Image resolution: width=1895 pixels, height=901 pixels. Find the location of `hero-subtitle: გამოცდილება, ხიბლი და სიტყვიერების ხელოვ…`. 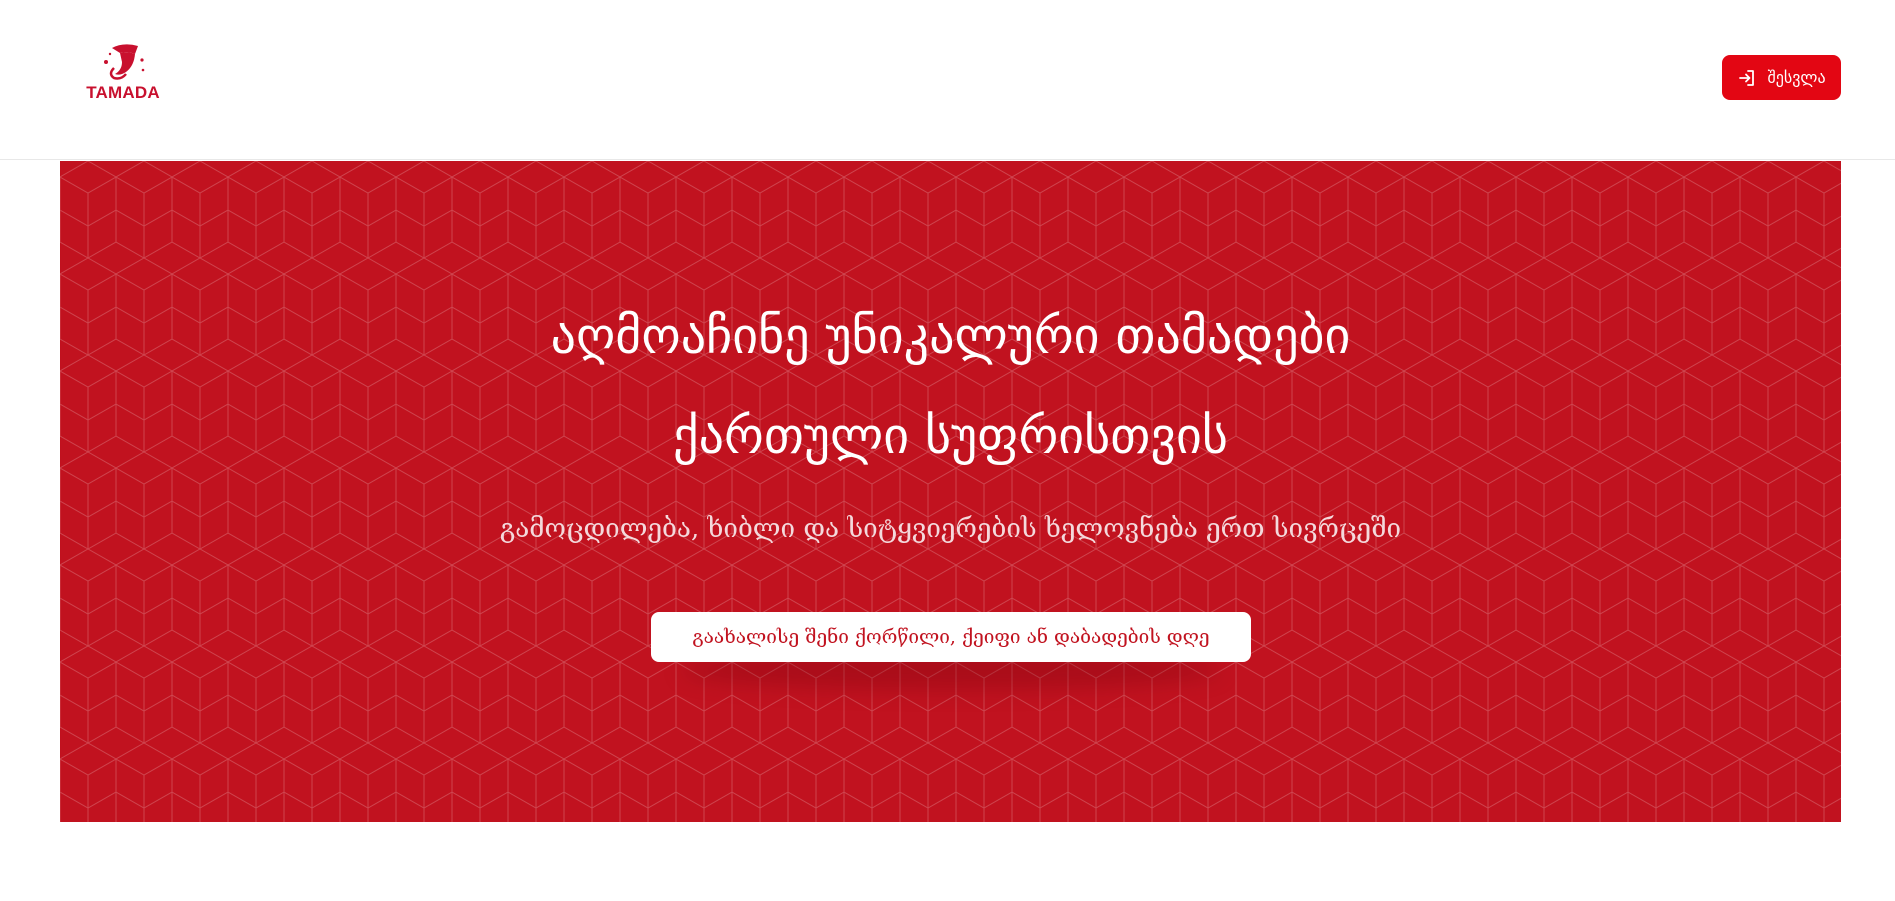

hero-subtitle: გამოცდილება, ხიბლი და სიტყვიერების ხელოვ… is located at coordinates (950, 529).